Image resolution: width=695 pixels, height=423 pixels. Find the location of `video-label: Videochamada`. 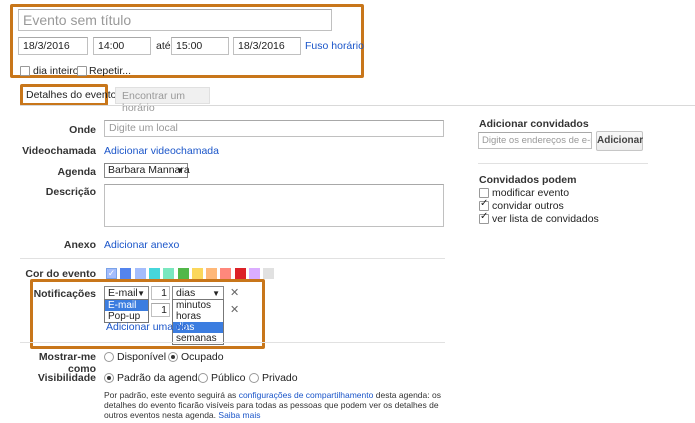

video-label: Videochamada is located at coordinates (59, 151).